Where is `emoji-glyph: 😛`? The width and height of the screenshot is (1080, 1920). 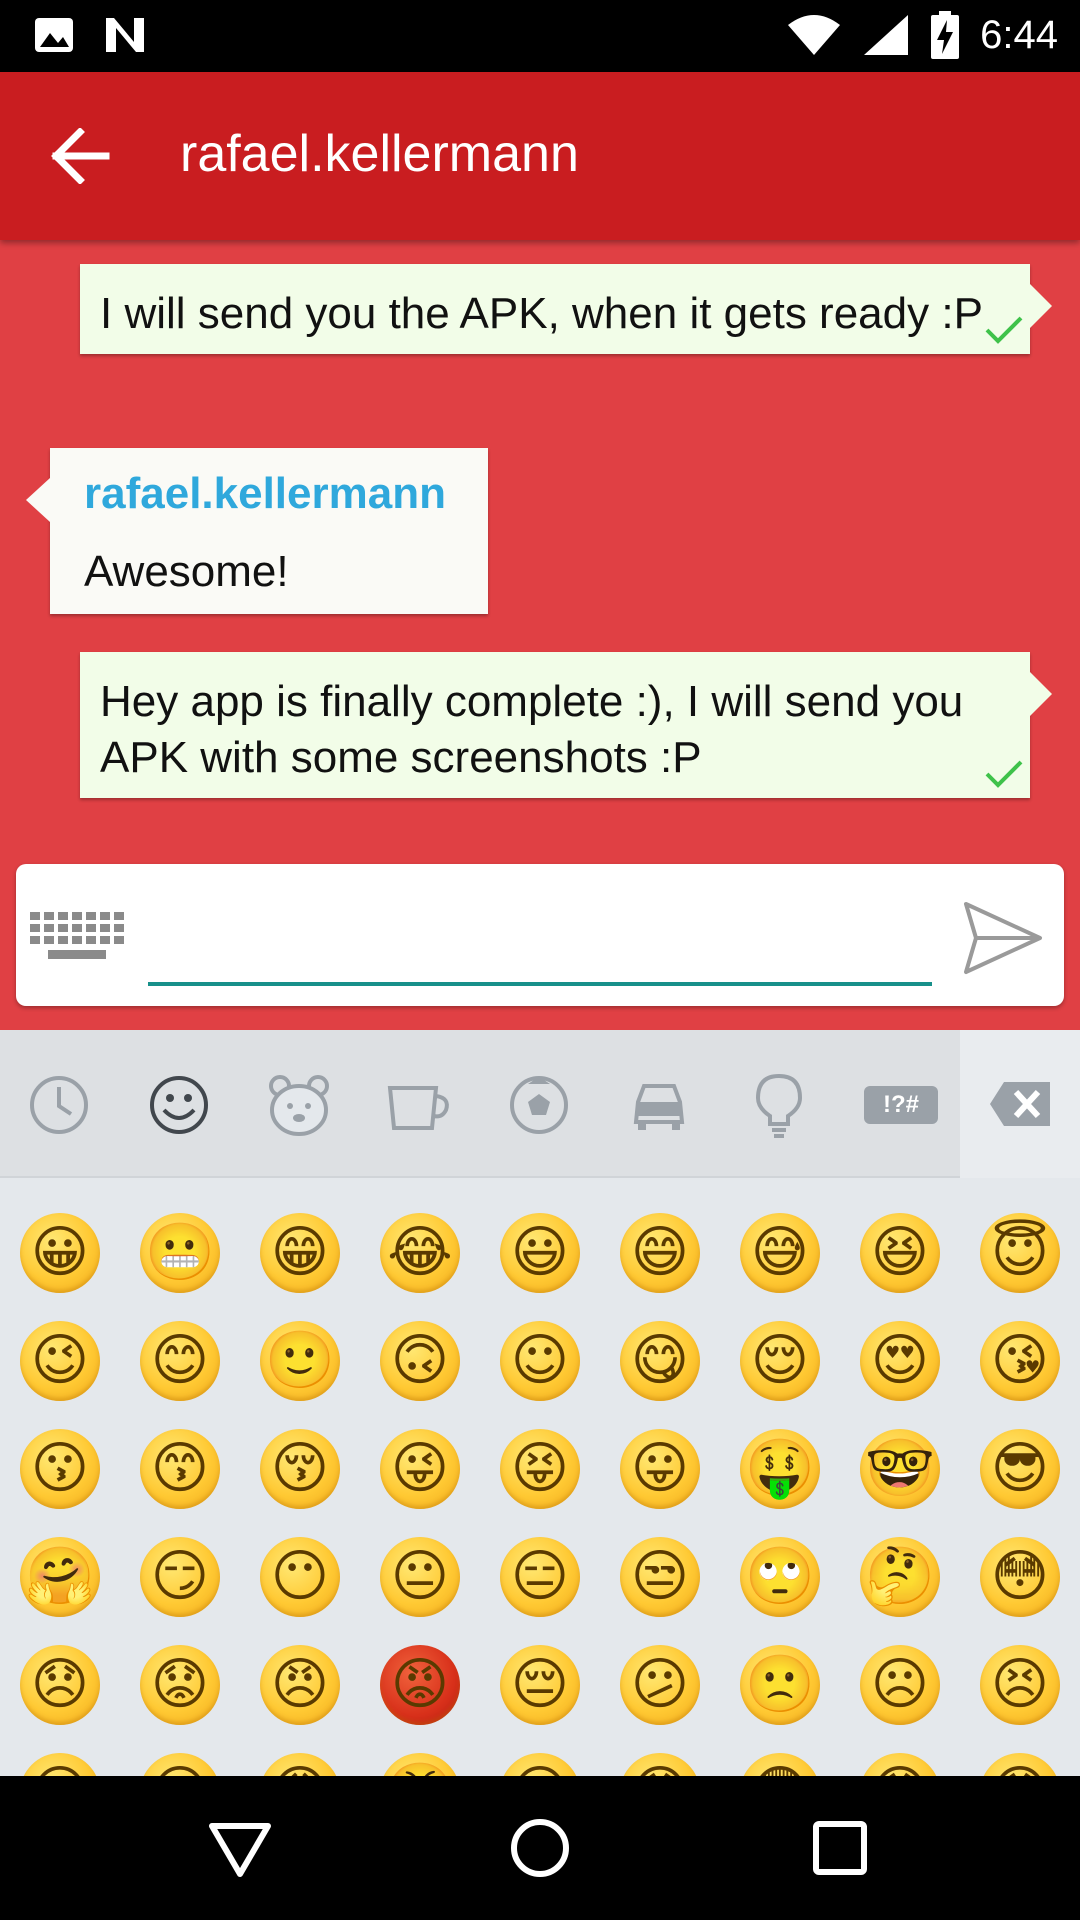
emoji-glyph: 😛 is located at coordinates (660, 1468).